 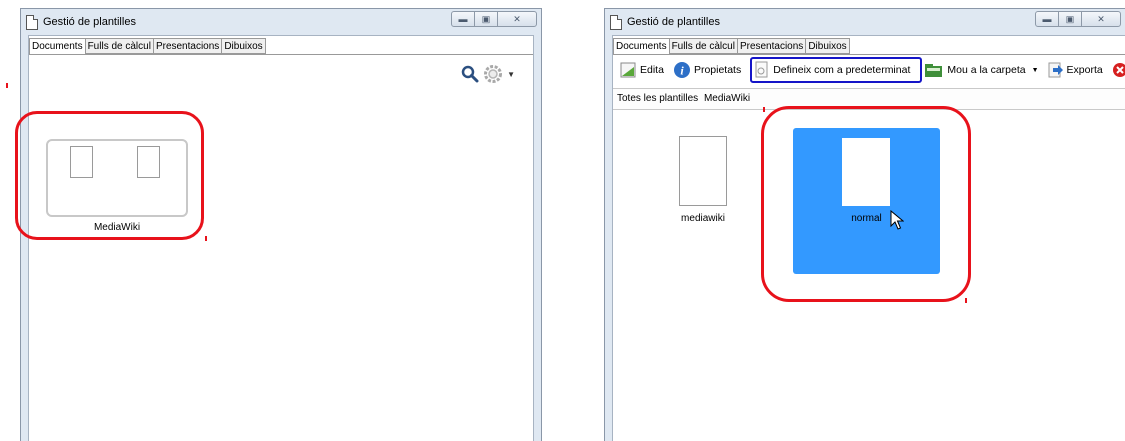 I want to click on properties-button: i Propietats, so click(x=707, y=70).